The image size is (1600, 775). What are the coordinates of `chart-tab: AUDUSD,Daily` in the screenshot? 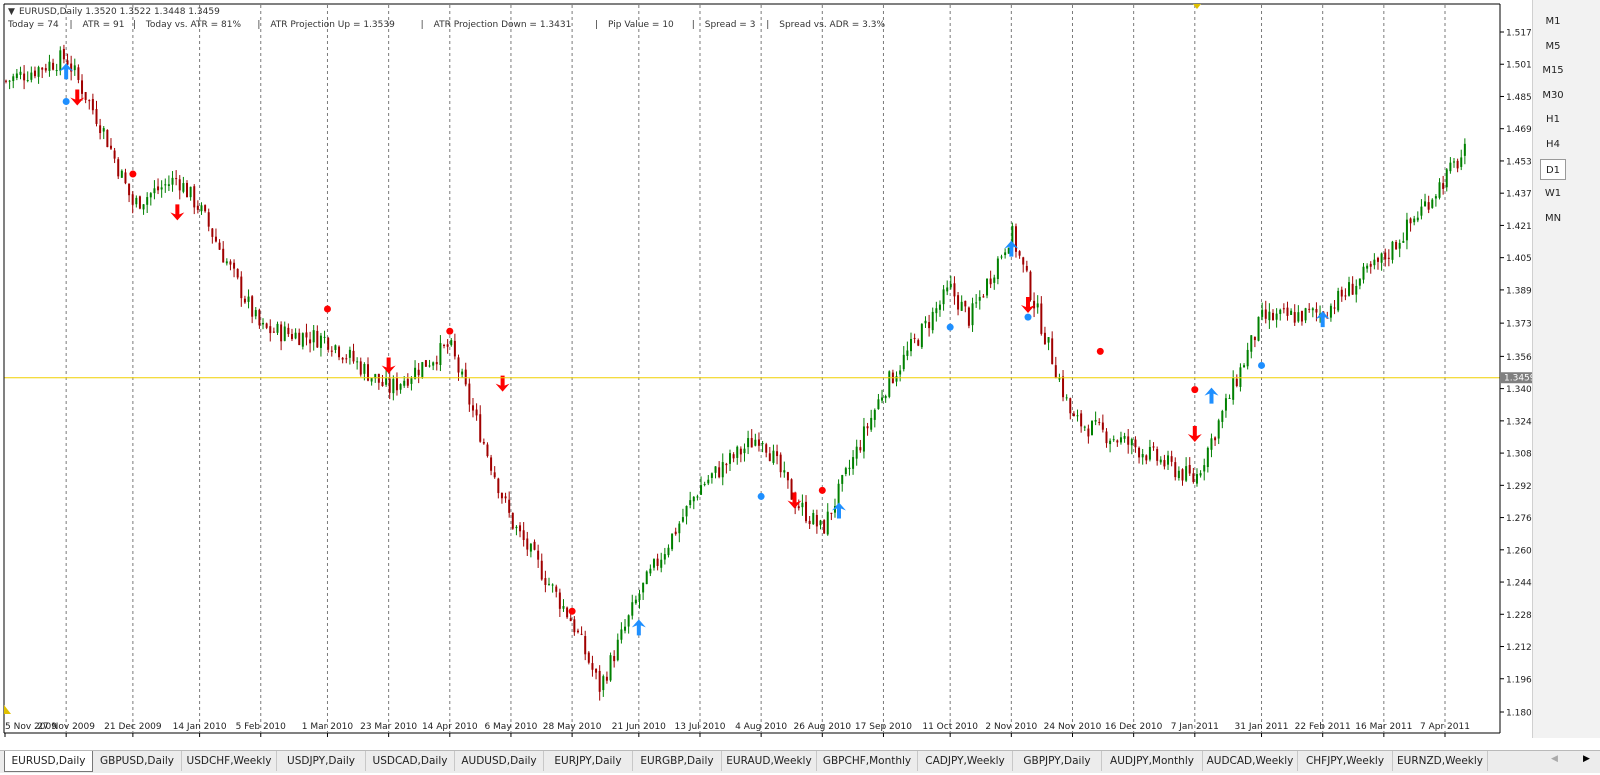 It's located at (499, 761).